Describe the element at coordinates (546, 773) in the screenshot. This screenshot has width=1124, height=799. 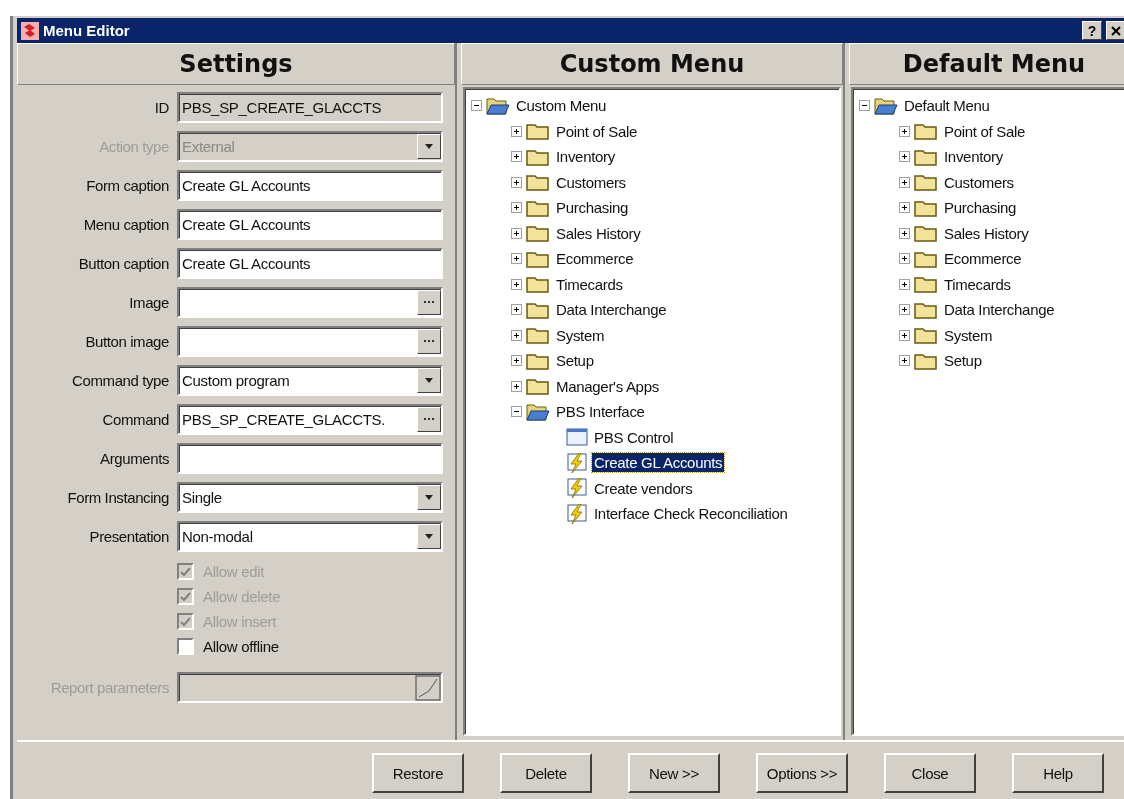
I see `dialog-button: Delete` at that location.